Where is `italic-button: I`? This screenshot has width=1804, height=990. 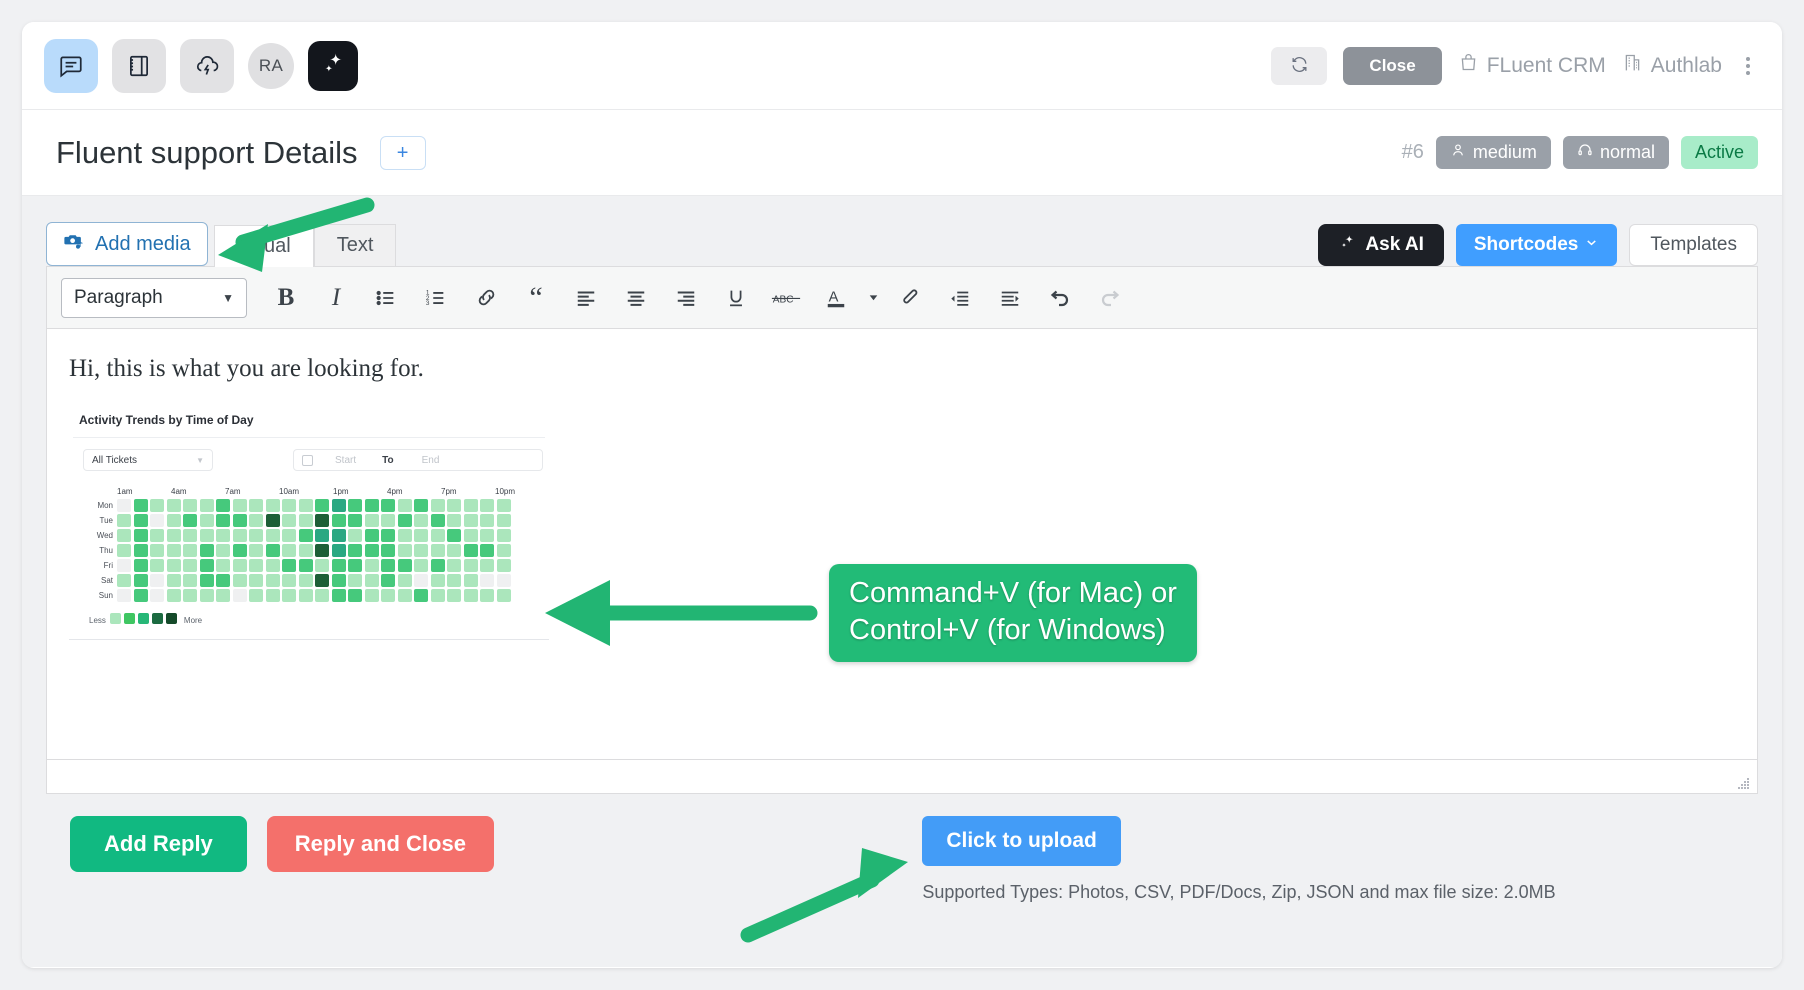
italic-button: I is located at coordinates (336, 298).